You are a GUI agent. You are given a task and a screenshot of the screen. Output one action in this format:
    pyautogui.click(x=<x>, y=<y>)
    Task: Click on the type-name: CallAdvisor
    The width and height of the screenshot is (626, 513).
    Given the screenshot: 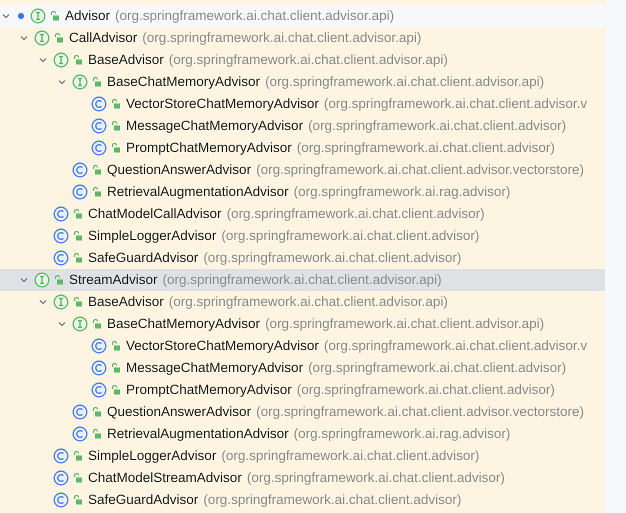 What is the action you would take?
    pyautogui.click(x=103, y=37)
    